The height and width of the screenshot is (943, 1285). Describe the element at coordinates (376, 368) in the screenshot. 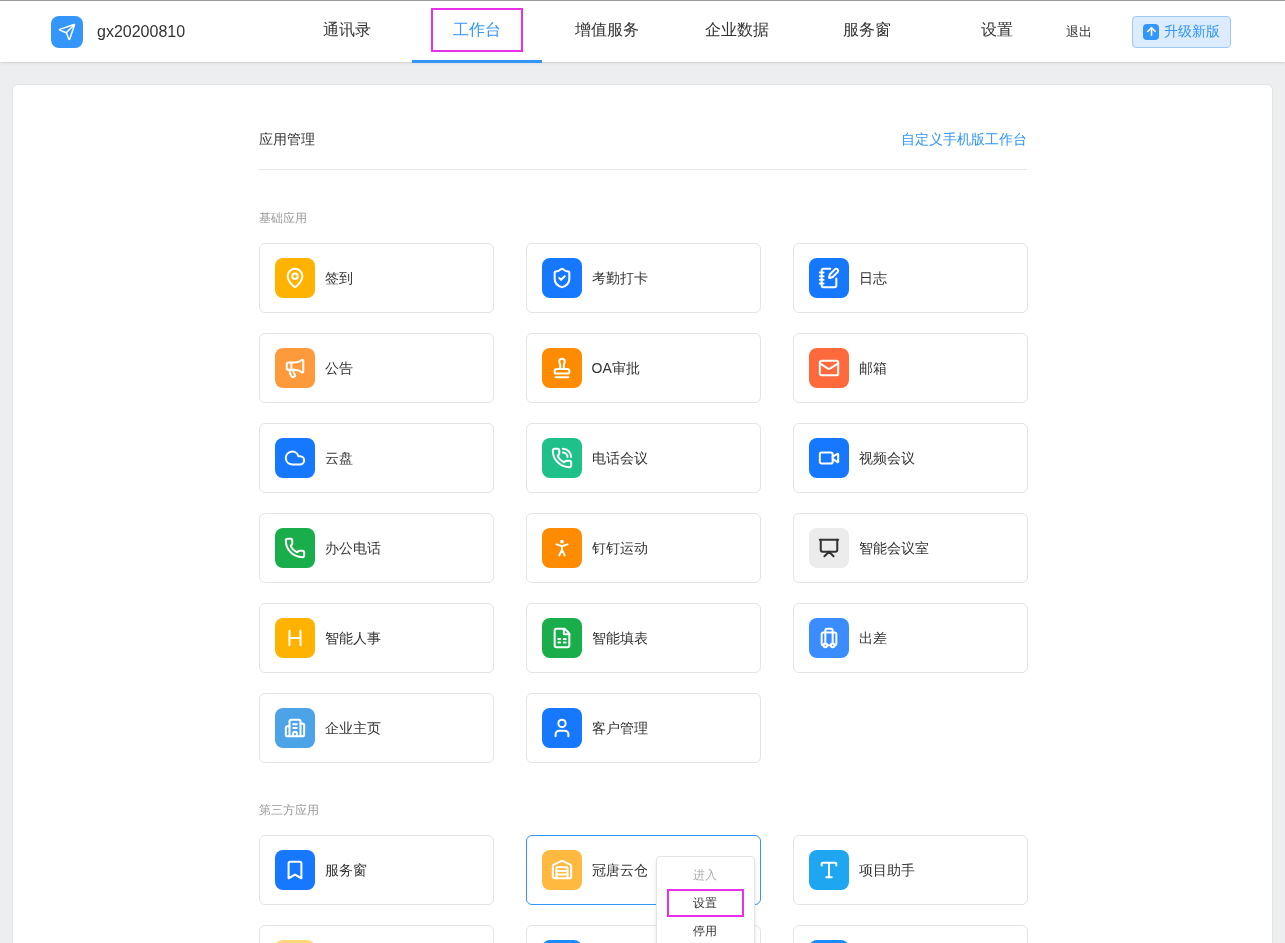

I see `app-card: 公告` at that location.